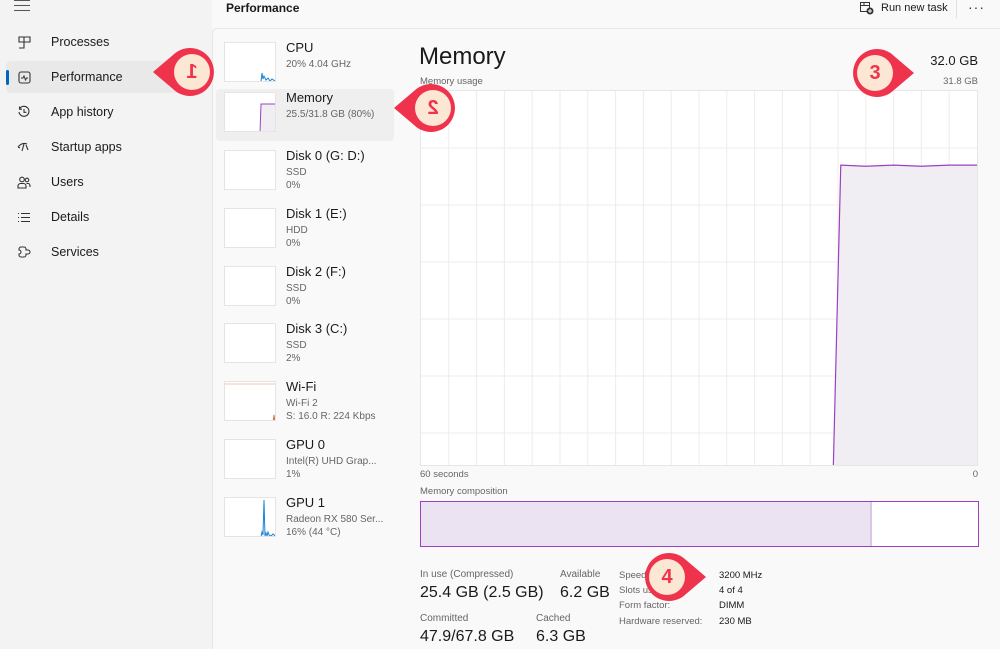 Image resolution: width=1000 pixels, height=649 pixels. I want to click on annotation-badge-3: 3, so click(873, 73).